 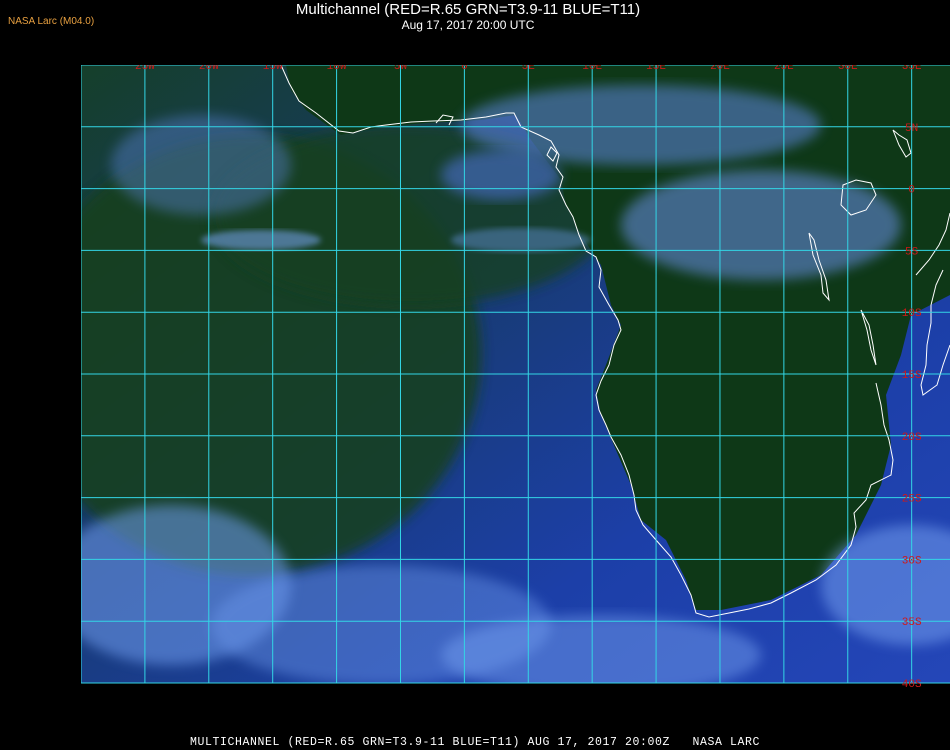 I want to click on parallel-label: 25S, so click(x=912, y=500).